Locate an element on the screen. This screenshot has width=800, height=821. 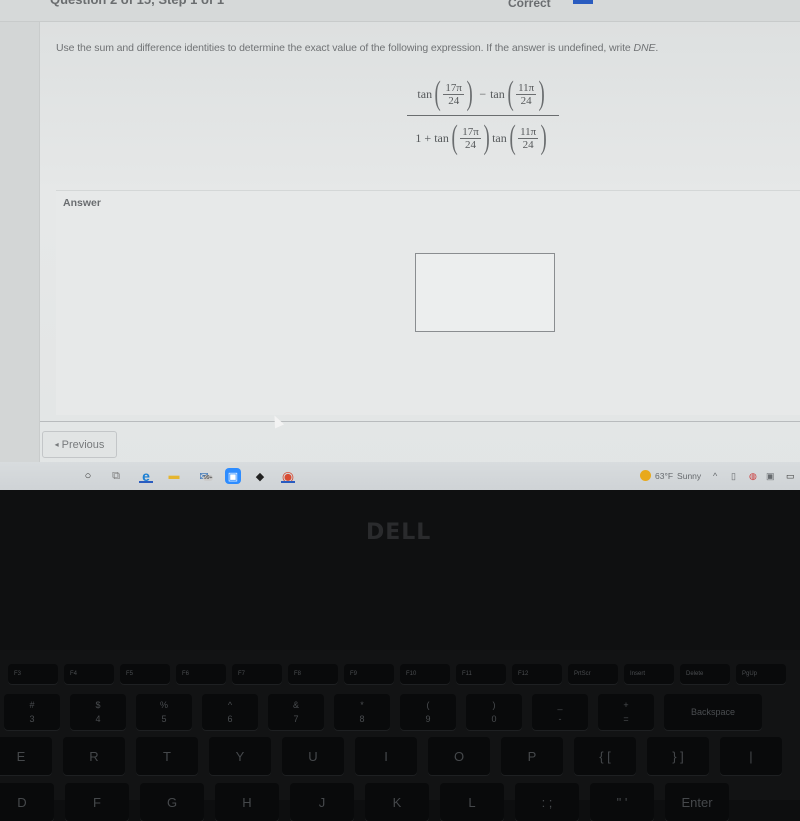
file-explorer-icon: ▬ is located at coordinates (174, 476).